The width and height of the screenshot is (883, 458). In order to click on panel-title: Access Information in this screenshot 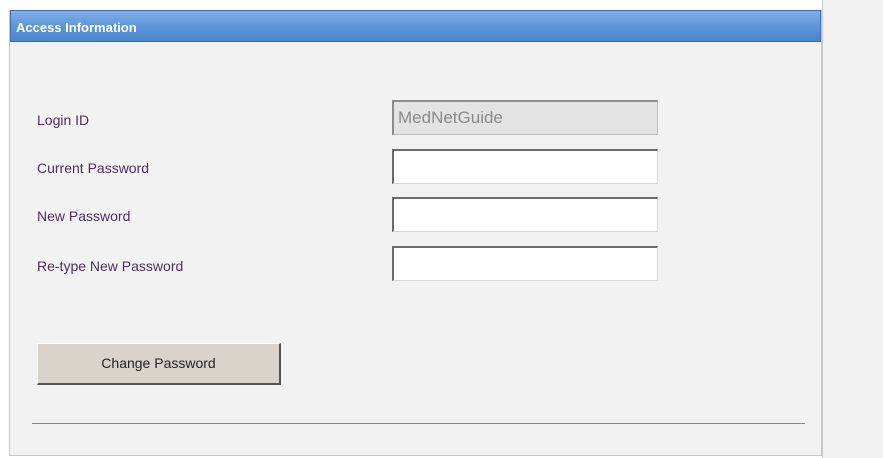, I will do `click(76, 27)`.